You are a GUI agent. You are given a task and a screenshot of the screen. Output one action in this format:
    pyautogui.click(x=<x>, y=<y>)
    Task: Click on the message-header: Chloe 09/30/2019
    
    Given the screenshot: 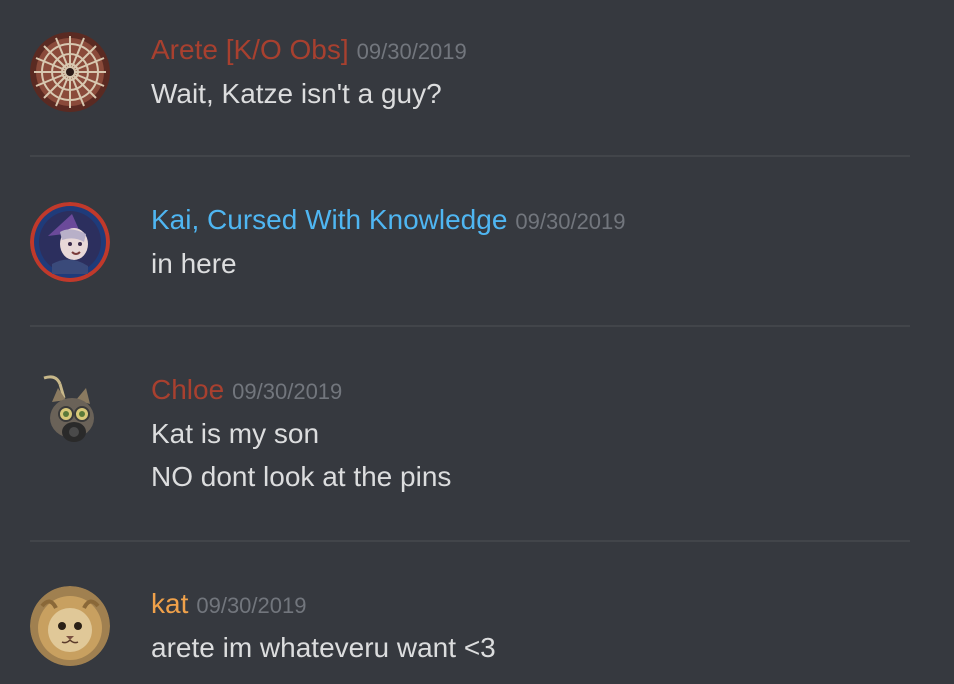 What is the action you would take?
    pyautogui.click(x=246, y=390)
    